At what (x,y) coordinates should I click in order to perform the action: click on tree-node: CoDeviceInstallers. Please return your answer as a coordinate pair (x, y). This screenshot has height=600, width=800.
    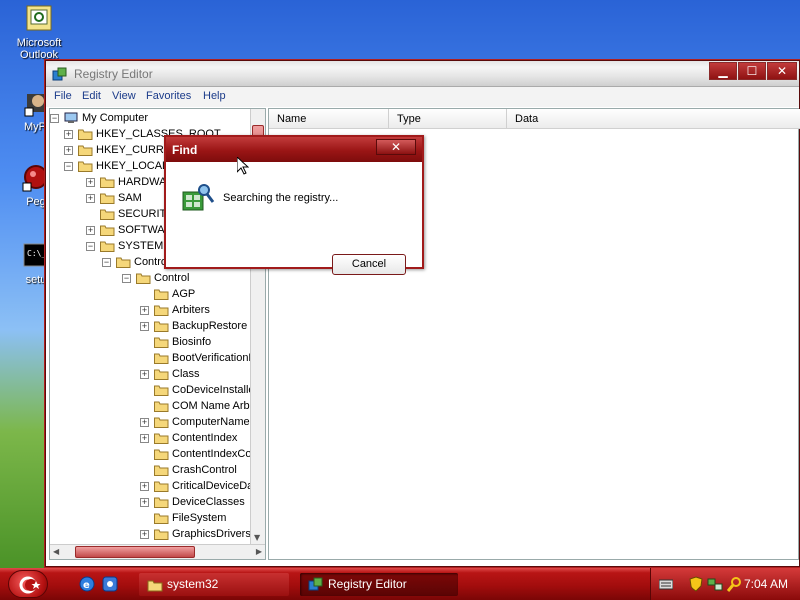
    Looking at the image, I should click on (157, 391).